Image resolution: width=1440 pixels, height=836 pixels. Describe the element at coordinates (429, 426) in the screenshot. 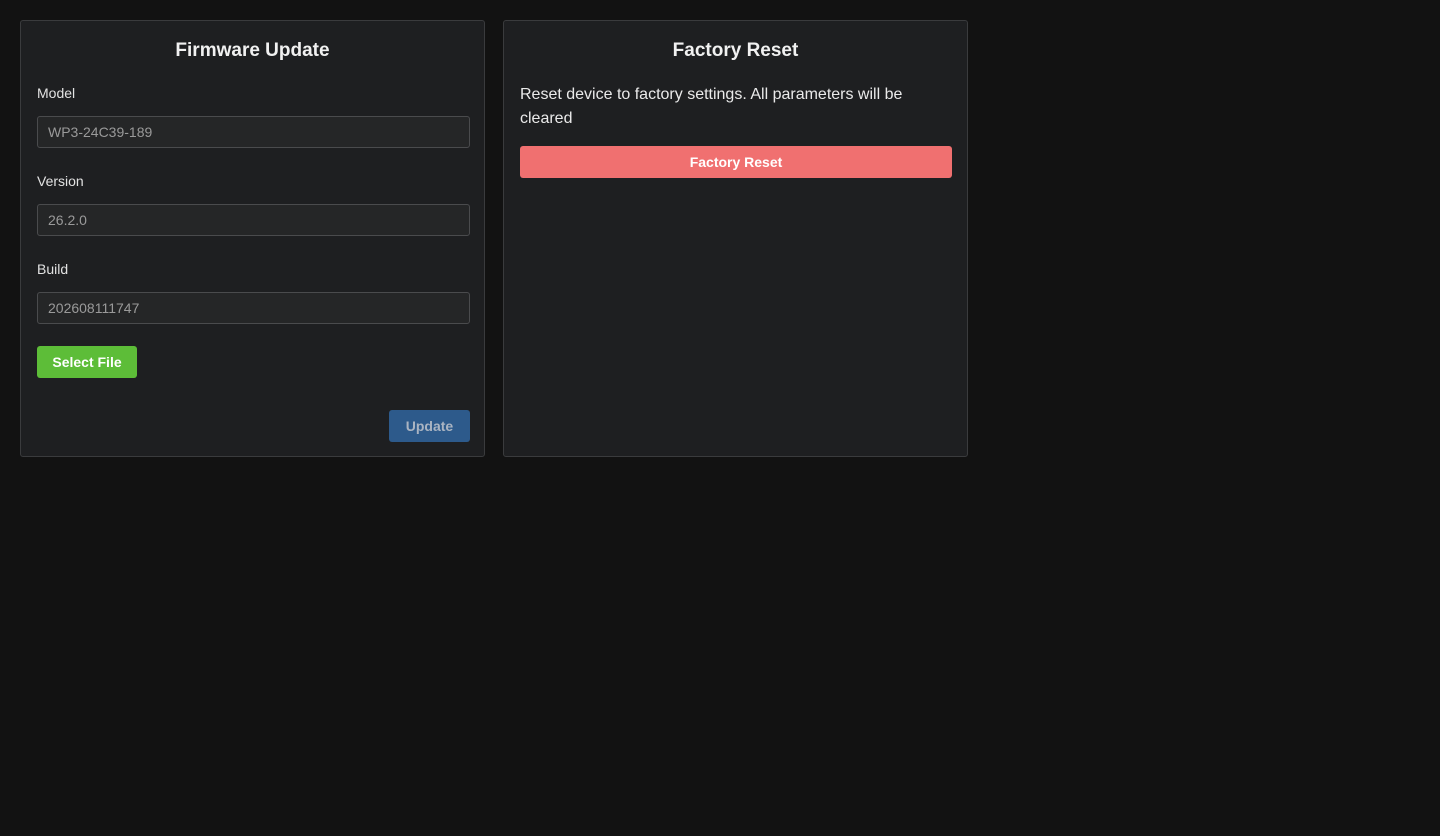

I see `update-button: Update` at that location.